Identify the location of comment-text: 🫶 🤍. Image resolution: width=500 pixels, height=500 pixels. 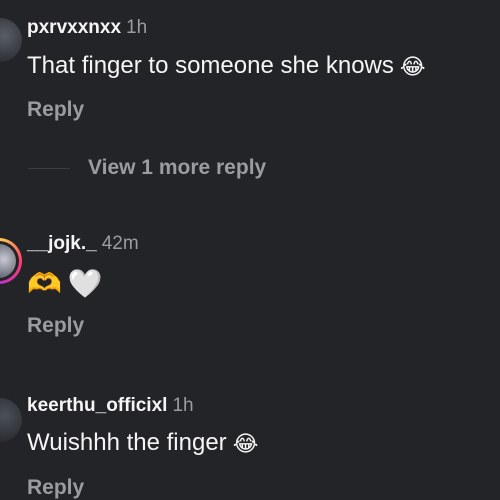
(65, 284).